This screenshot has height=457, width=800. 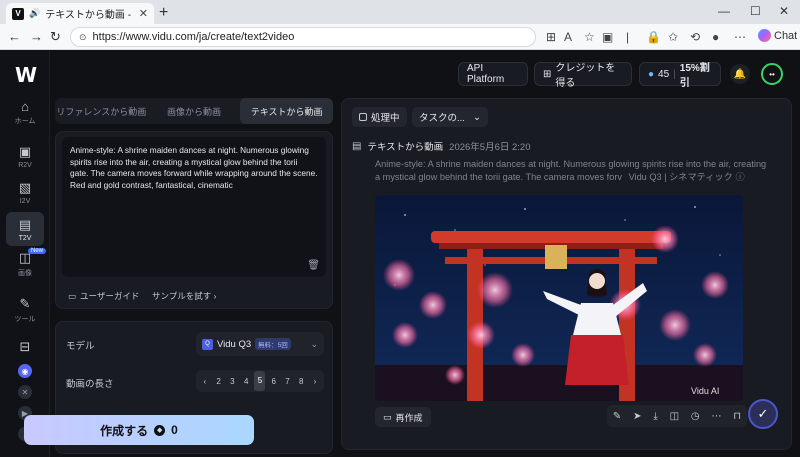 What do you see at coordinates (313, 265) in the screenshot?
I see `trash-icon: 🗑` at bounding box center [313, 265].